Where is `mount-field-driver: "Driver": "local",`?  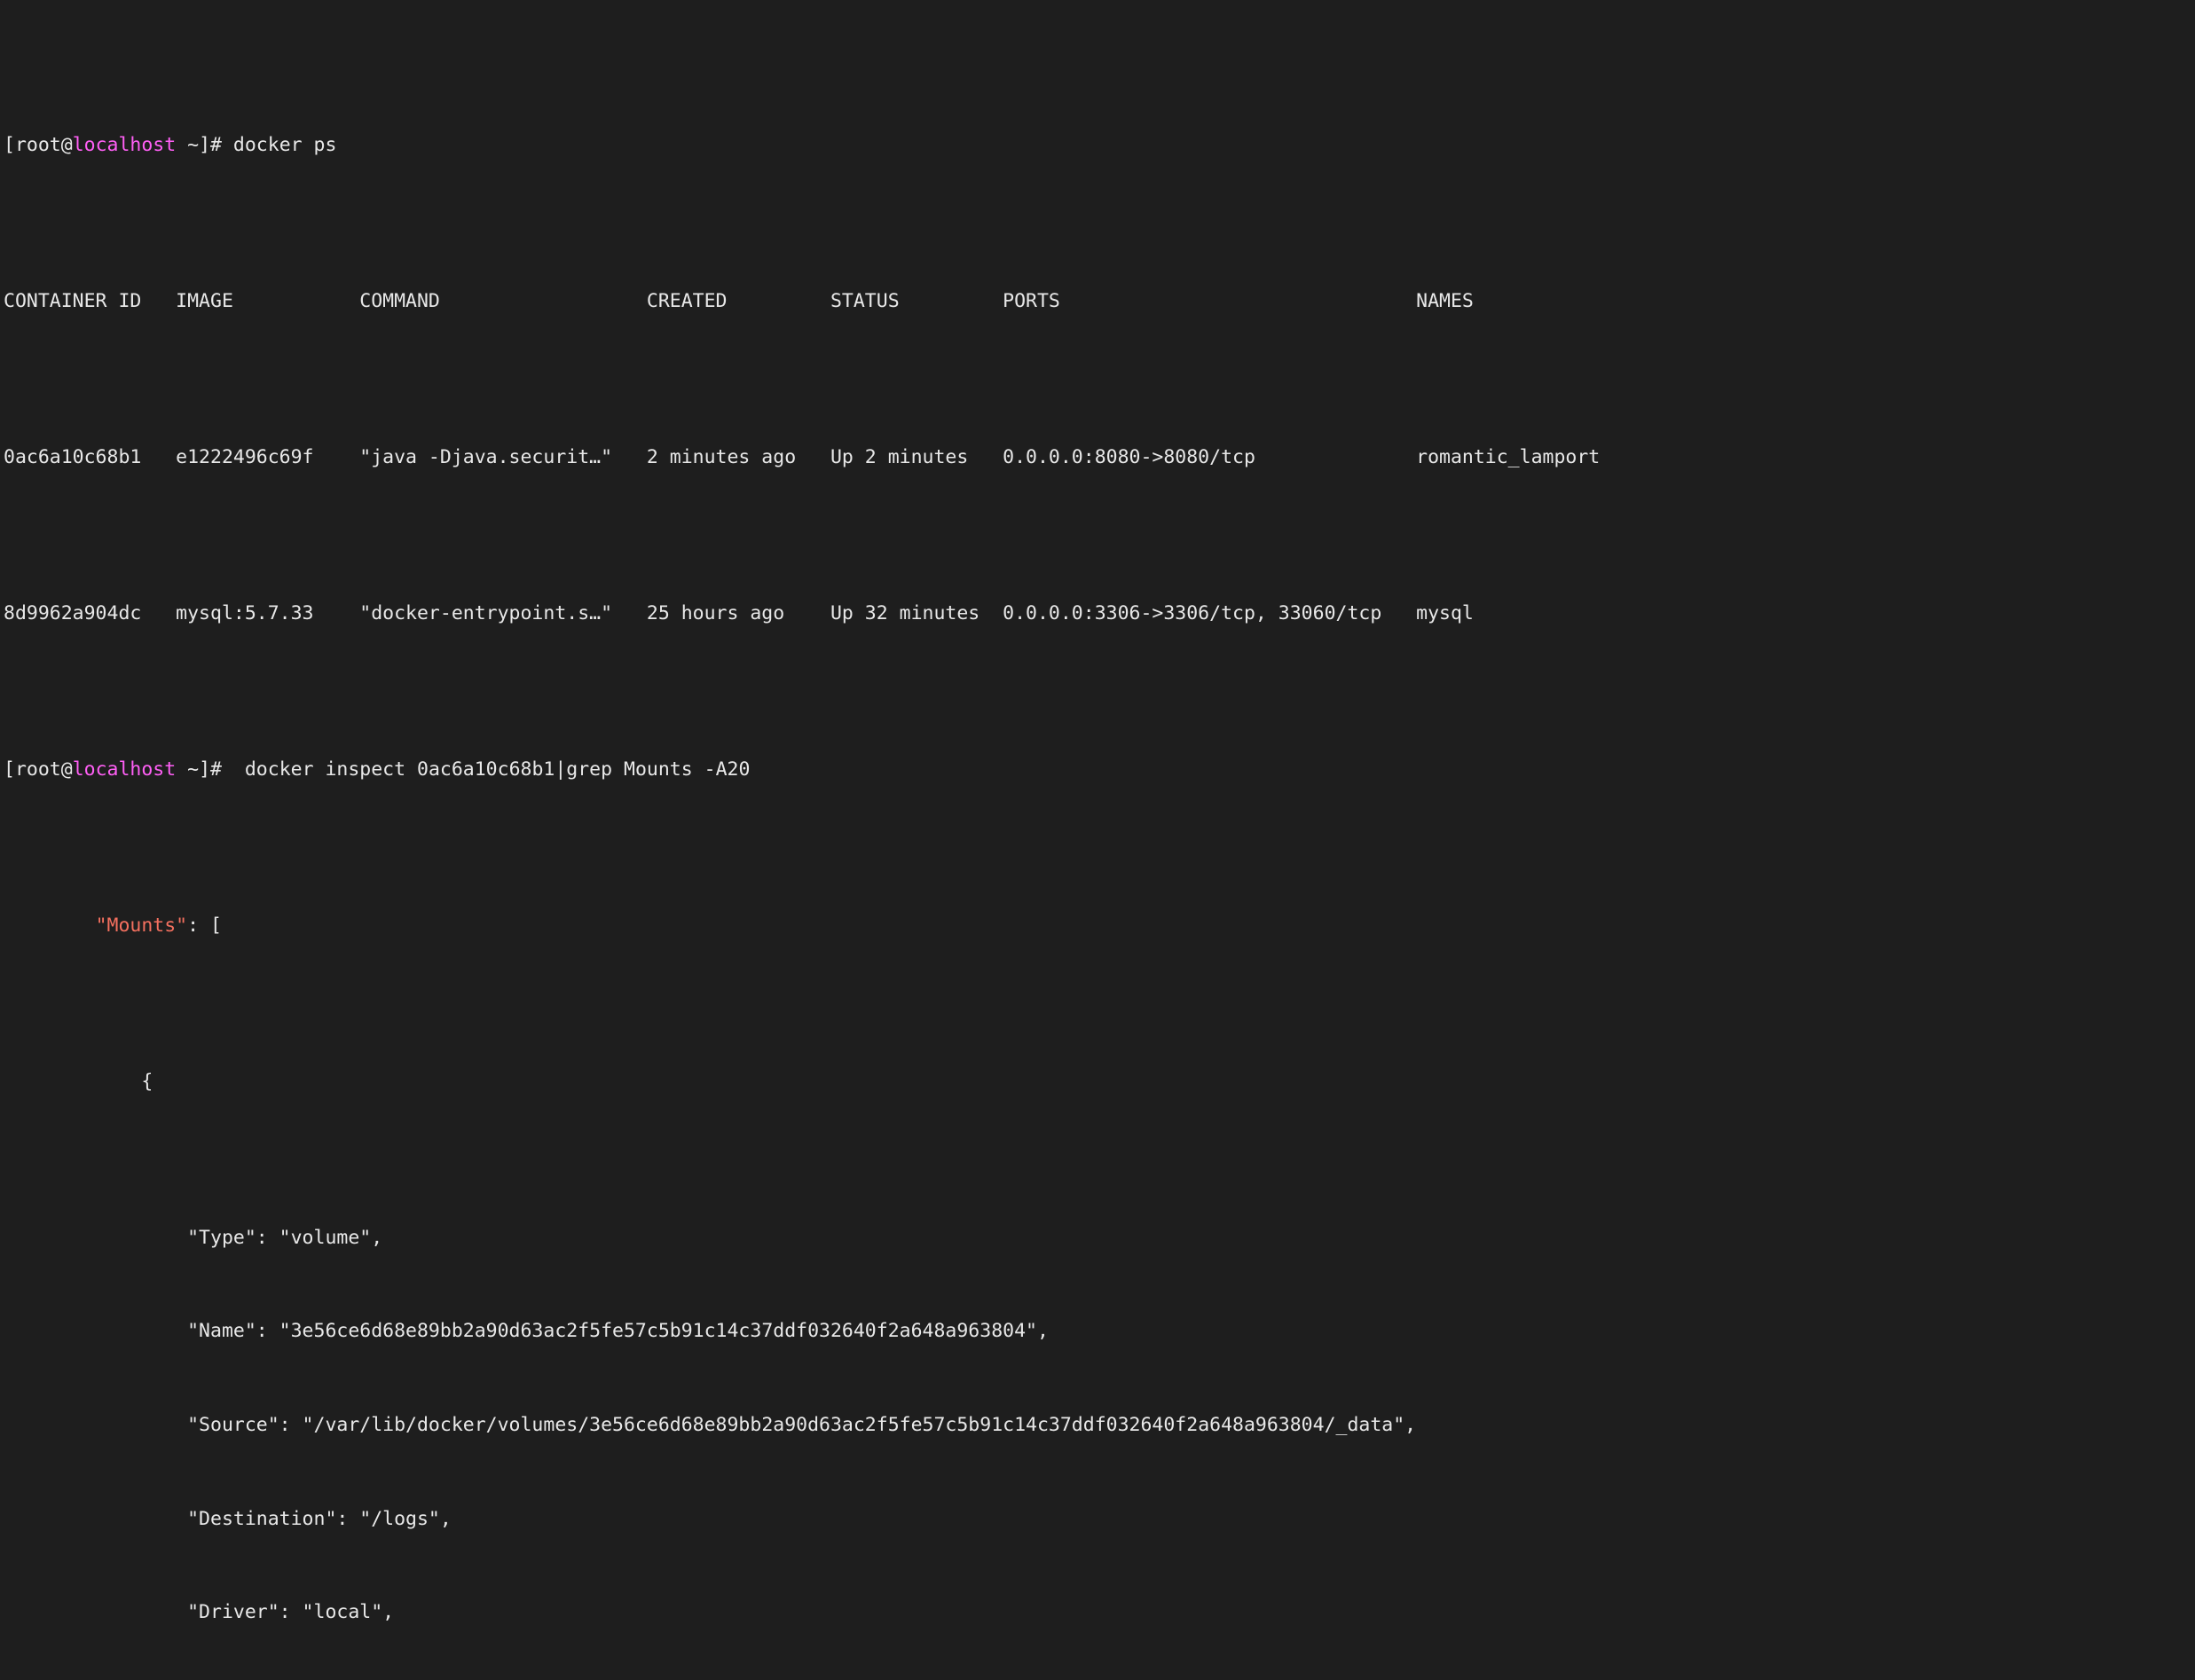 mount-field-driver: "Driver": "local", is located at coordinates (1099, 1612).